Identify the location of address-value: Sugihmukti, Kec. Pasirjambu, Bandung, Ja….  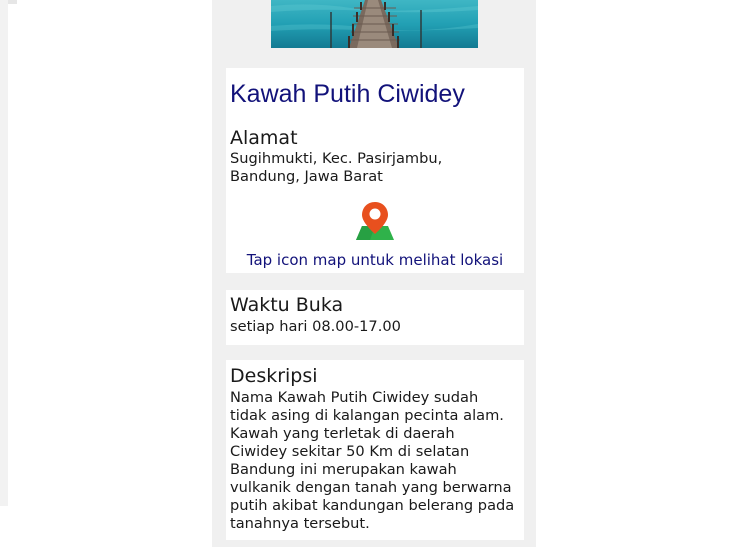
(336, 167).